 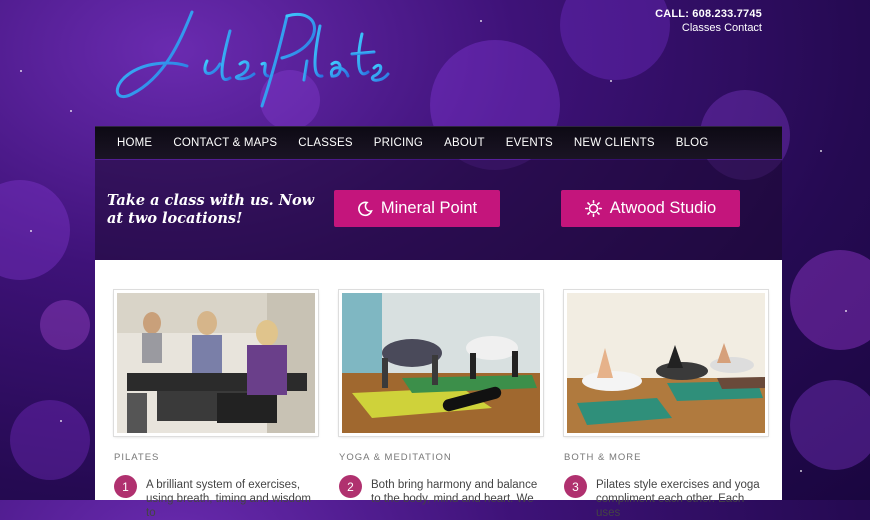 What do you see at coordinates (663, 208) in the screenshot?
I see `atwood-studio-label: Atwood Studio` at bounding box center [663, 208].